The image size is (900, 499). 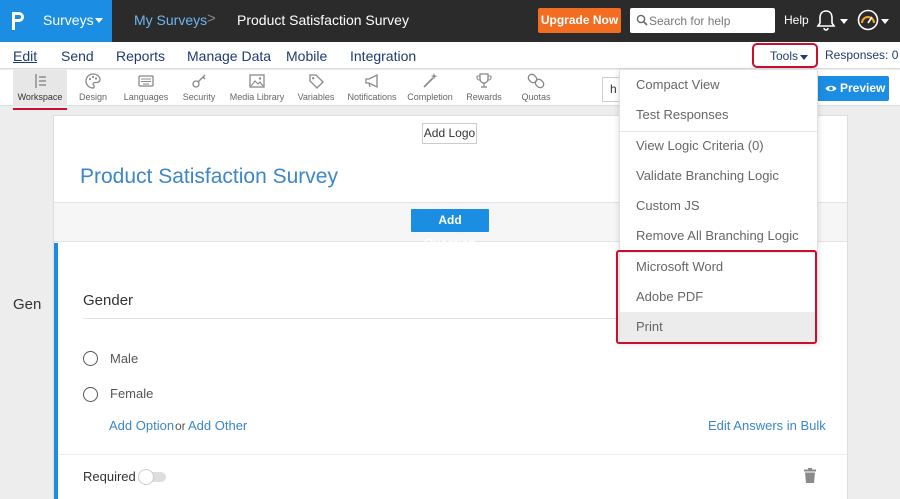 I want to click on add-logo-button: Add Logo, so click(x=449, y=133).